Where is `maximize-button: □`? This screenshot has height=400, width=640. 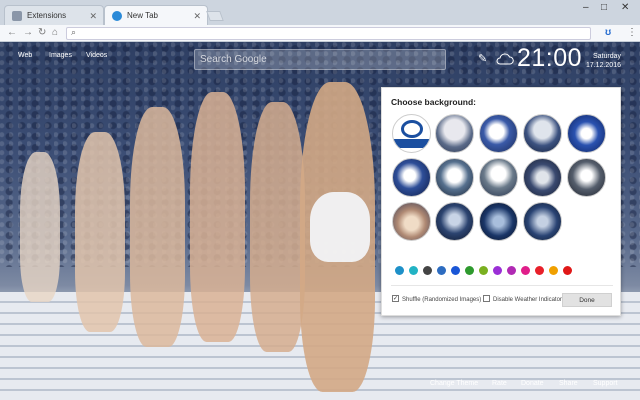
maximize-button: □ is located at coordinates (604, 7).